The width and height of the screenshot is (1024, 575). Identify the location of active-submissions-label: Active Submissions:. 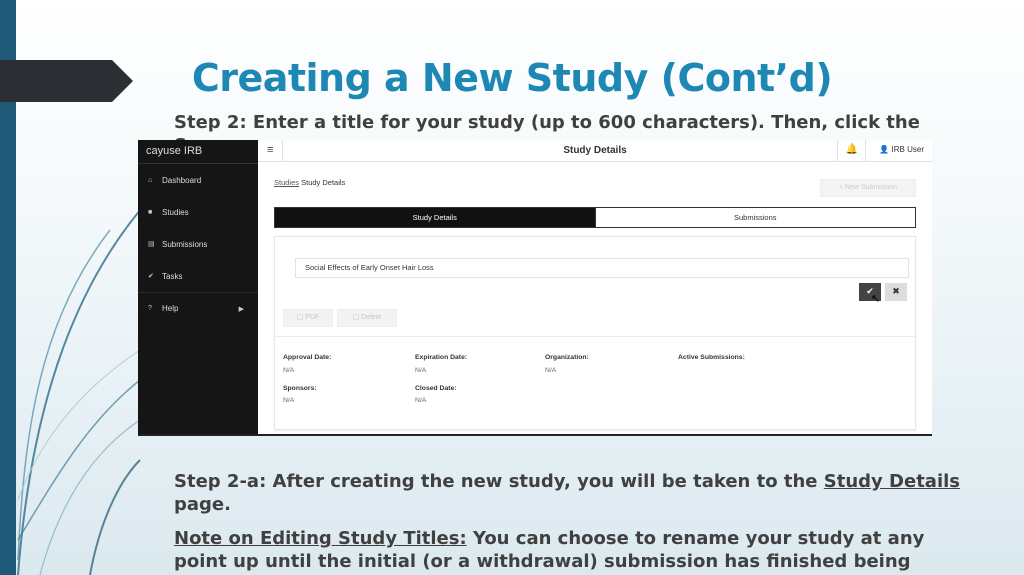
(711, 357).